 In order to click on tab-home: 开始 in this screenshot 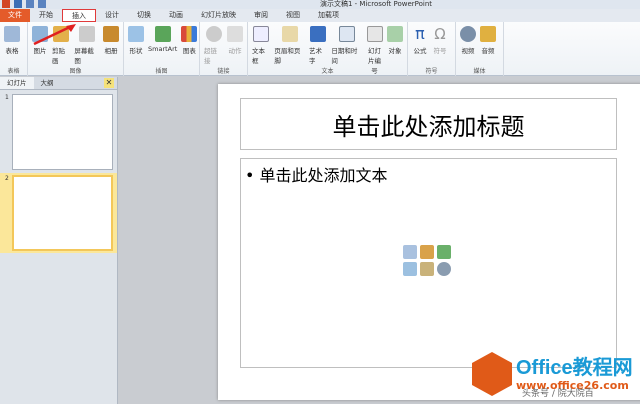, I will do `click(46, 15)`.